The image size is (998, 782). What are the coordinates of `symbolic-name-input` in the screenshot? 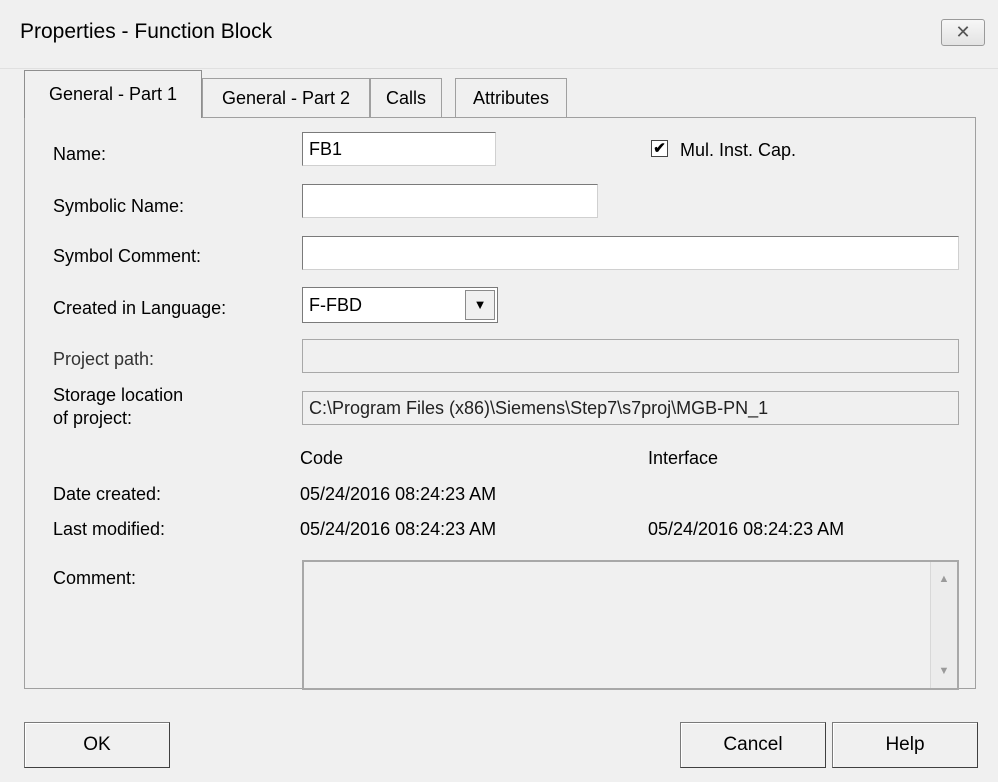 It's located at (450, 201).